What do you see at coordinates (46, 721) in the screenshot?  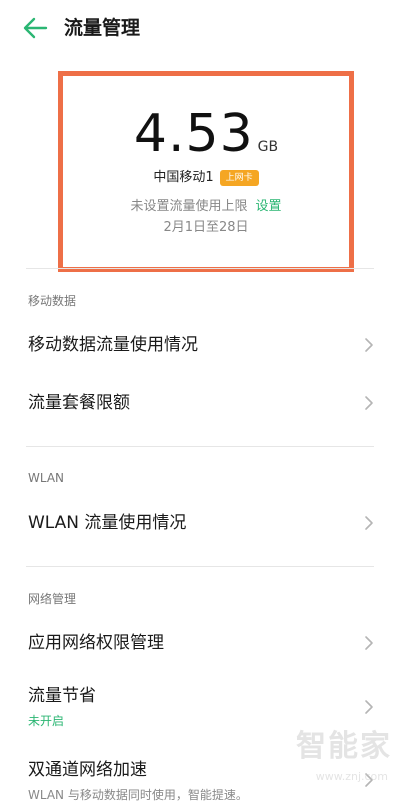 I see `data-saver-status: 未开启` at bounding box center [46, 721].